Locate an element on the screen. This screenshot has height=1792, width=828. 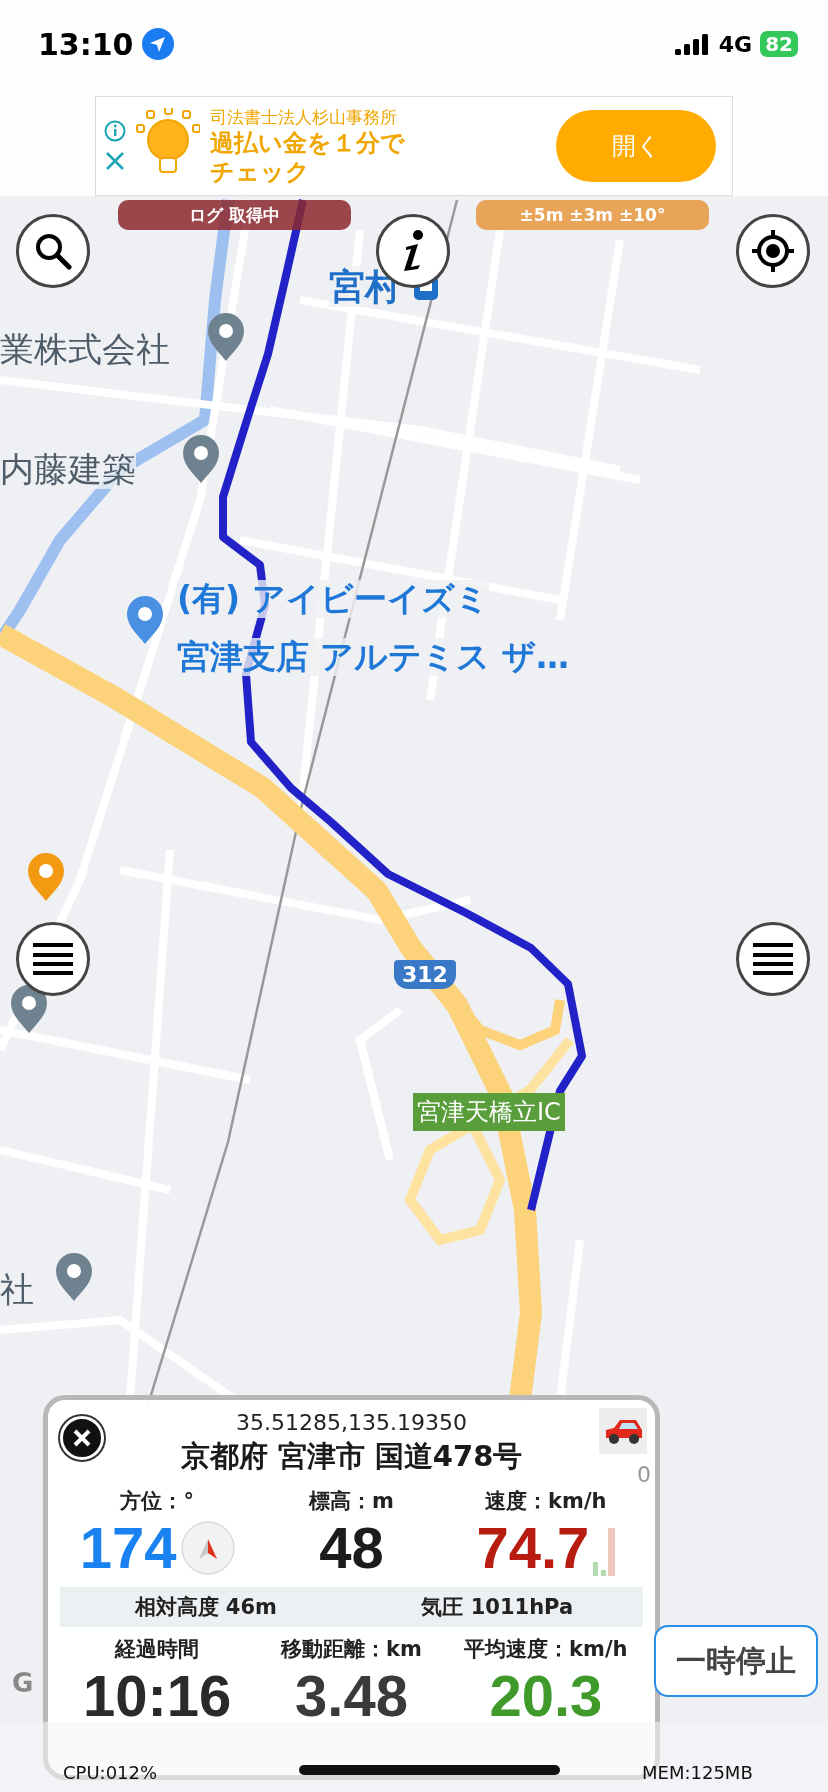
metric-label: 方位：° is located at coordinates (157, 1501).